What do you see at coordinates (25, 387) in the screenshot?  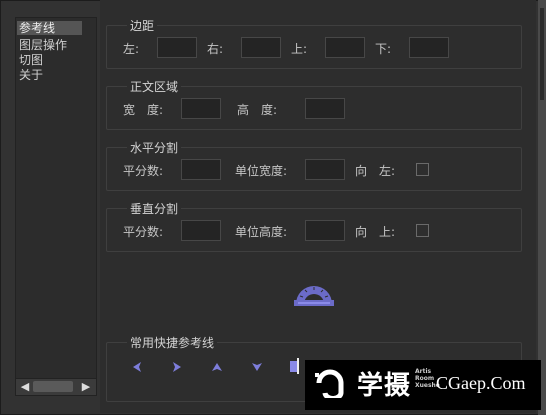 I see `scroll-left-icon: ◀` at bounding box center [25, 387].